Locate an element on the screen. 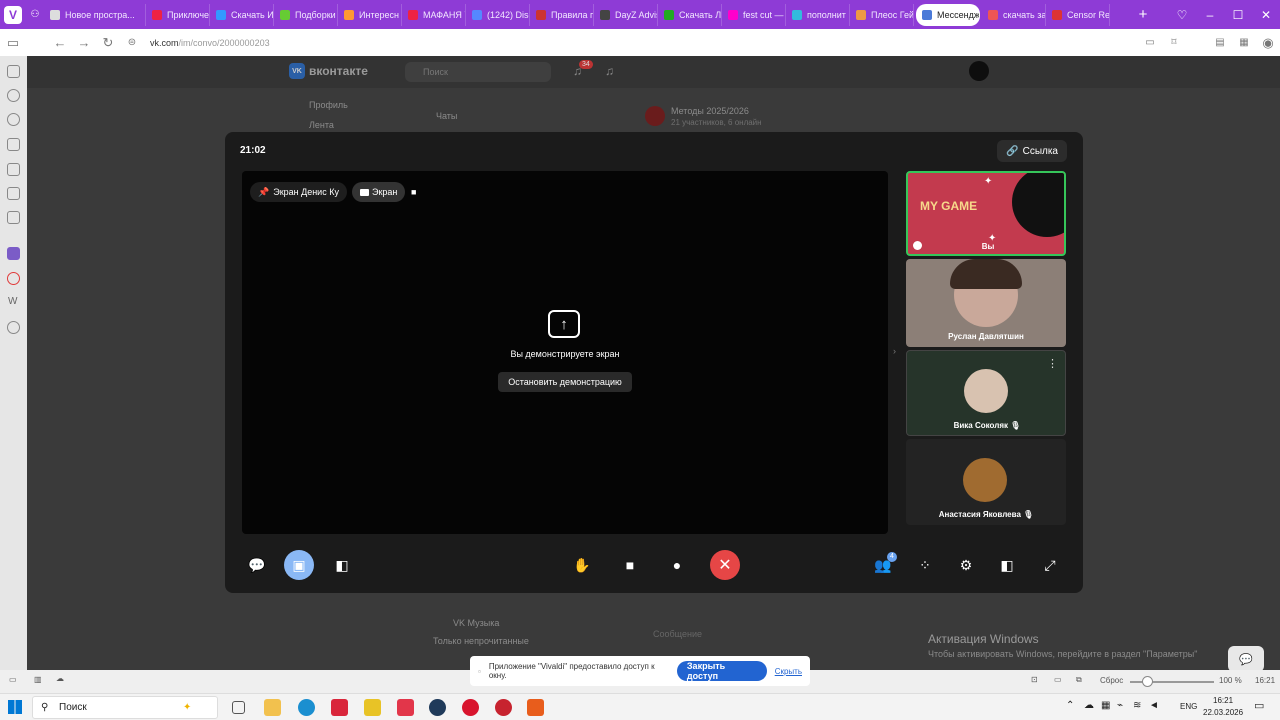  mastodon-panel-icon is located at coordinates (13, 253).